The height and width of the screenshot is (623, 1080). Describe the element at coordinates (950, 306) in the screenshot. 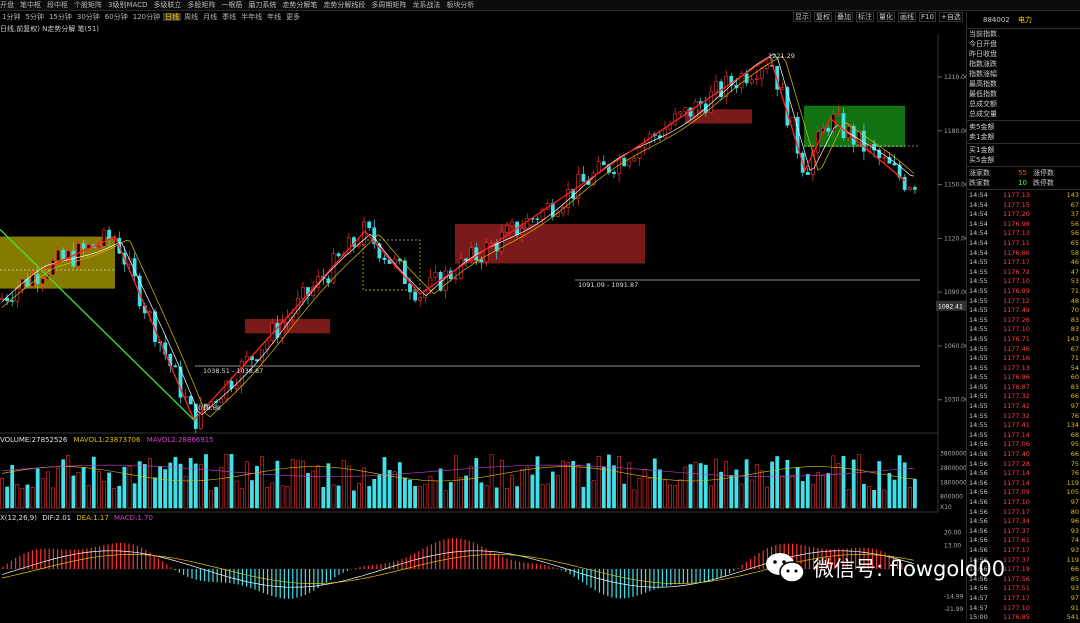

I see `current-price-label: 1082.41` at that location.